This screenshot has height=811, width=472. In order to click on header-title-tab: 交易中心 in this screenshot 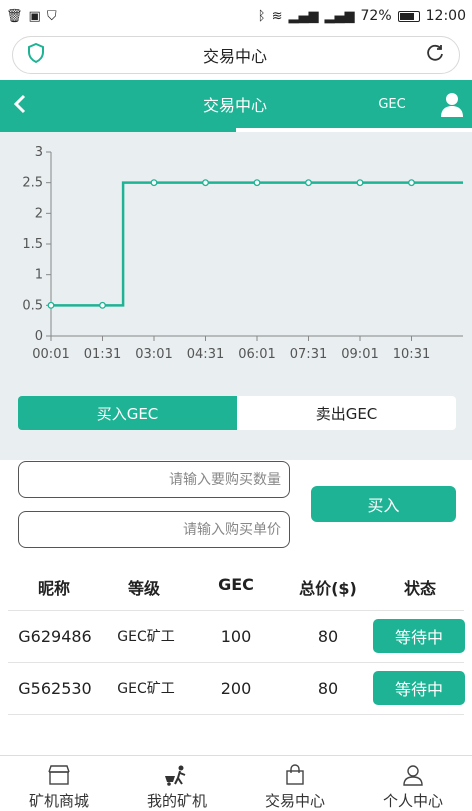, I will do `click(235, 104)`.